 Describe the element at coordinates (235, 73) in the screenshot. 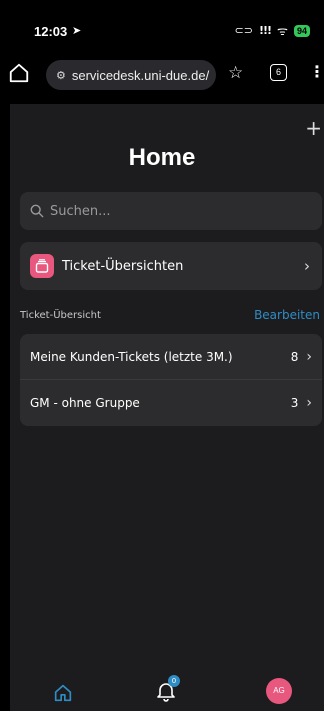

I see `bookmark-star-icon: ☆` at that location.